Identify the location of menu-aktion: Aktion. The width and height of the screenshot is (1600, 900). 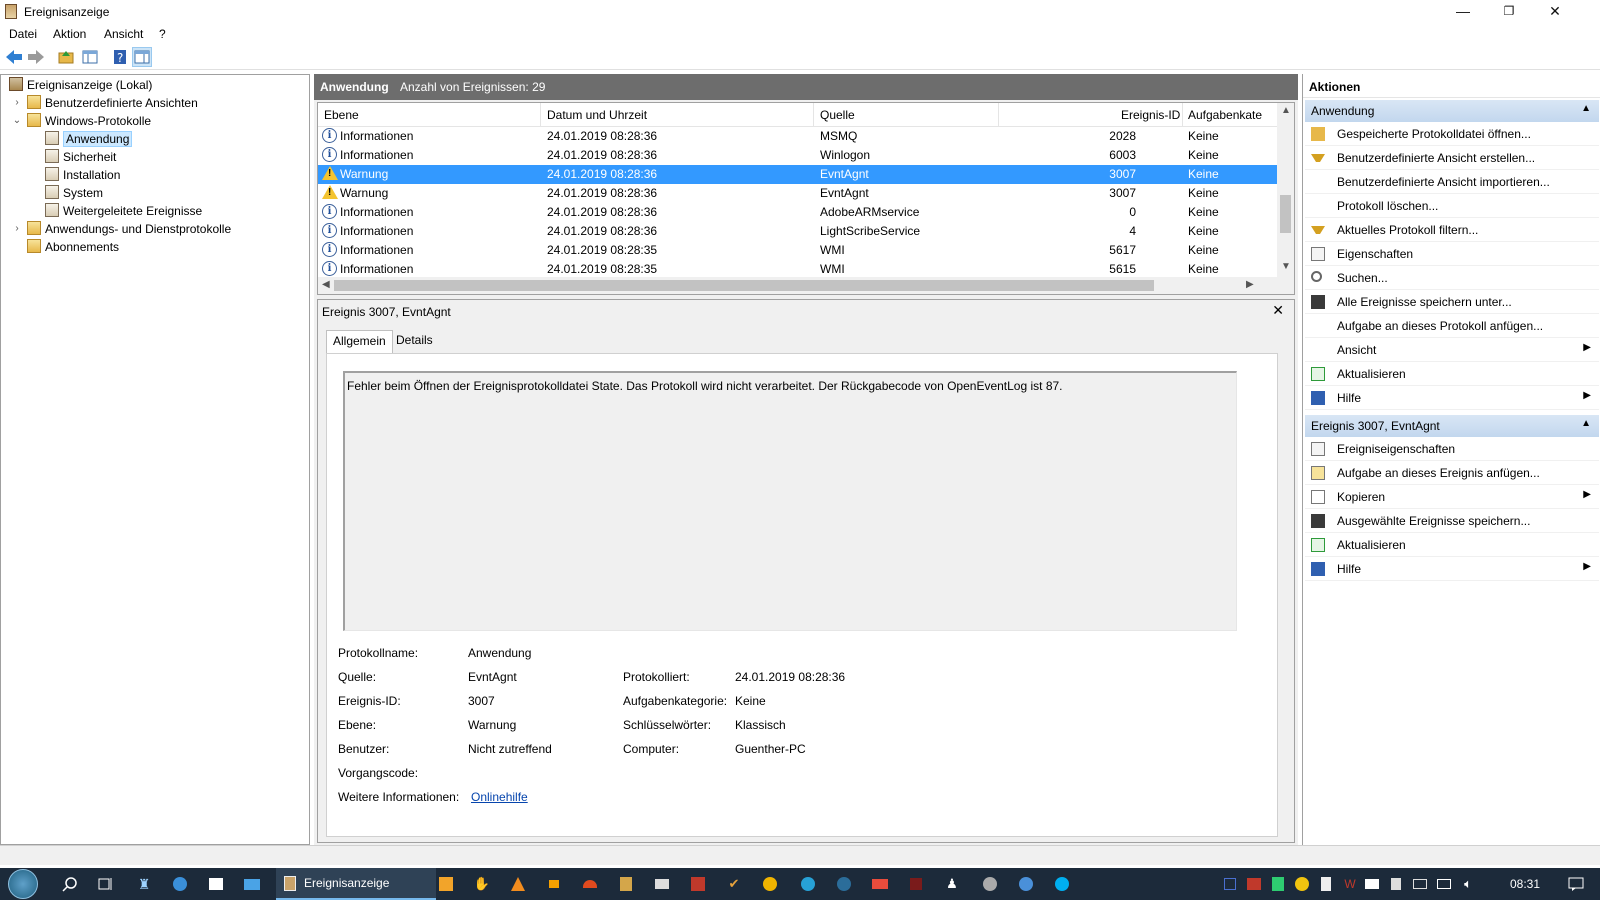
(69, 34).